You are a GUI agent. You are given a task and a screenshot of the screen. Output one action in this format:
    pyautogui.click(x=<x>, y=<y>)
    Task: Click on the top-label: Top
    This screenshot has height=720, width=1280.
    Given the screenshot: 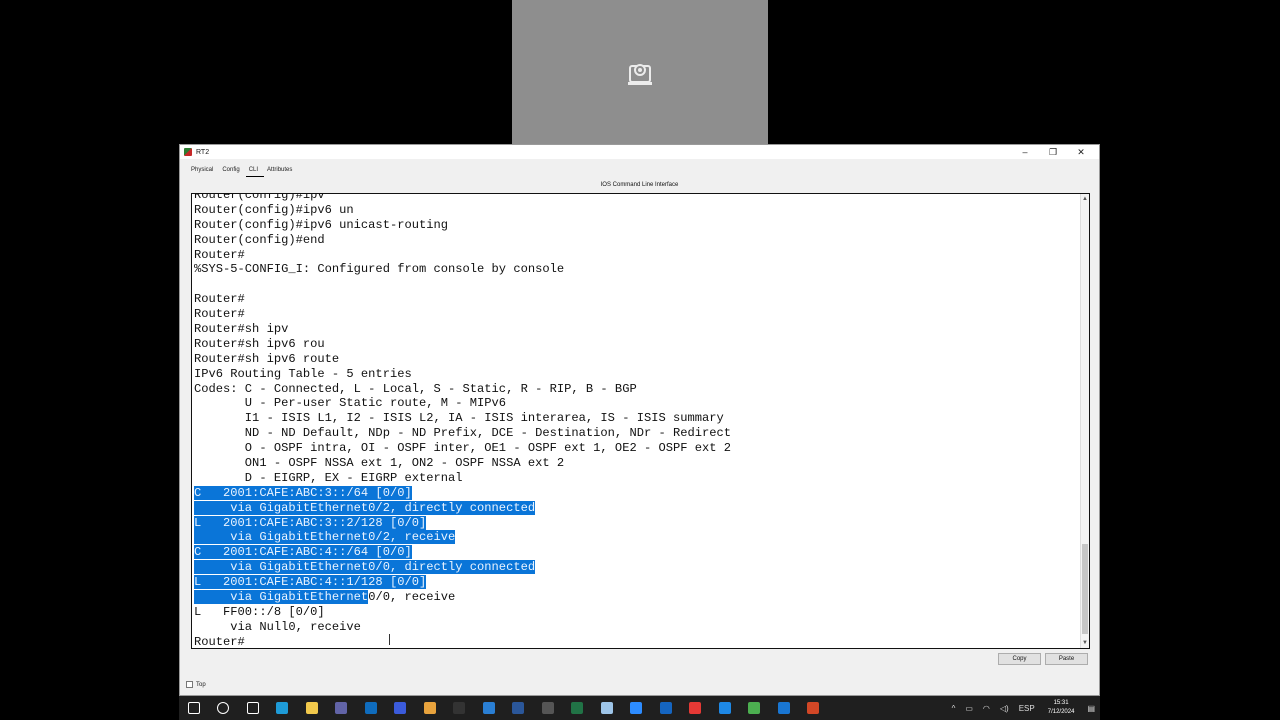 What is the action you would take?
    pyautogui.click(x=201, y=684)
    